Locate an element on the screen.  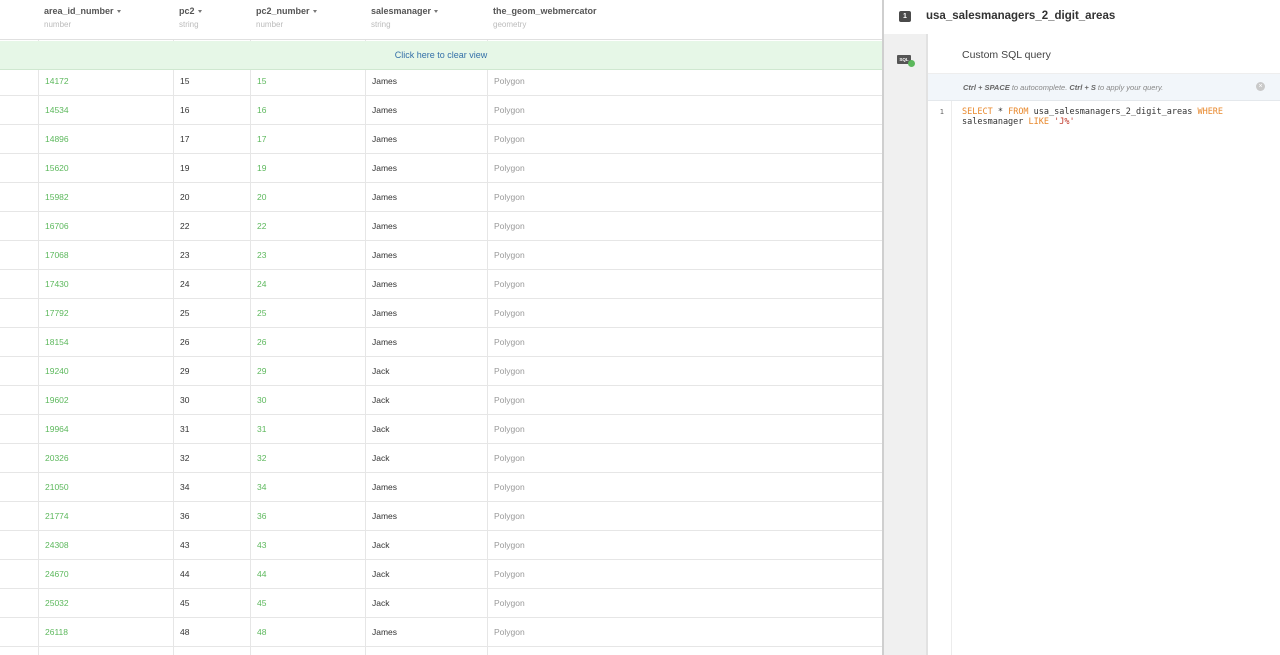
cell-area-id-number: 14896 is located at coordinates (105, 139).